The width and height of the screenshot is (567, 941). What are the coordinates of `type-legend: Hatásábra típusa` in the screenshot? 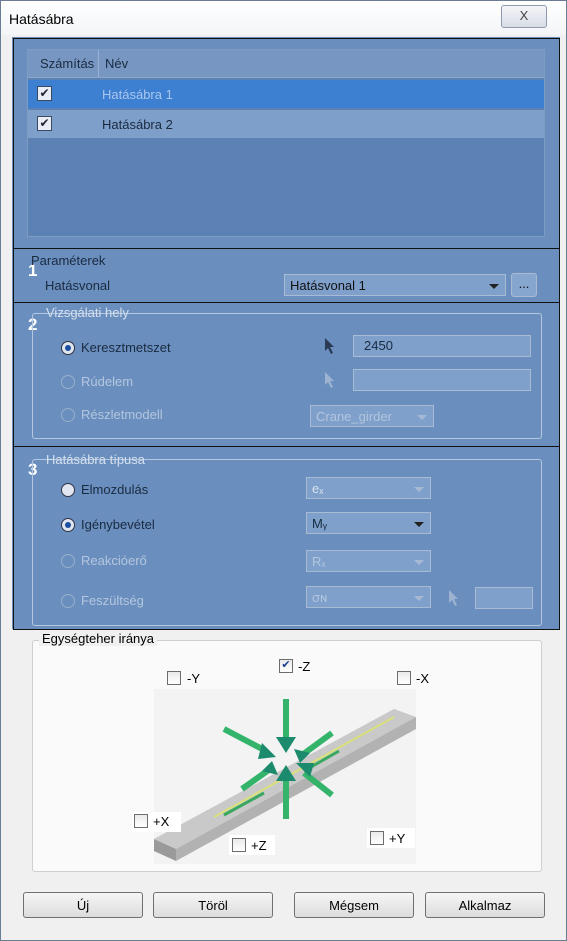 It's located at (96, 459).